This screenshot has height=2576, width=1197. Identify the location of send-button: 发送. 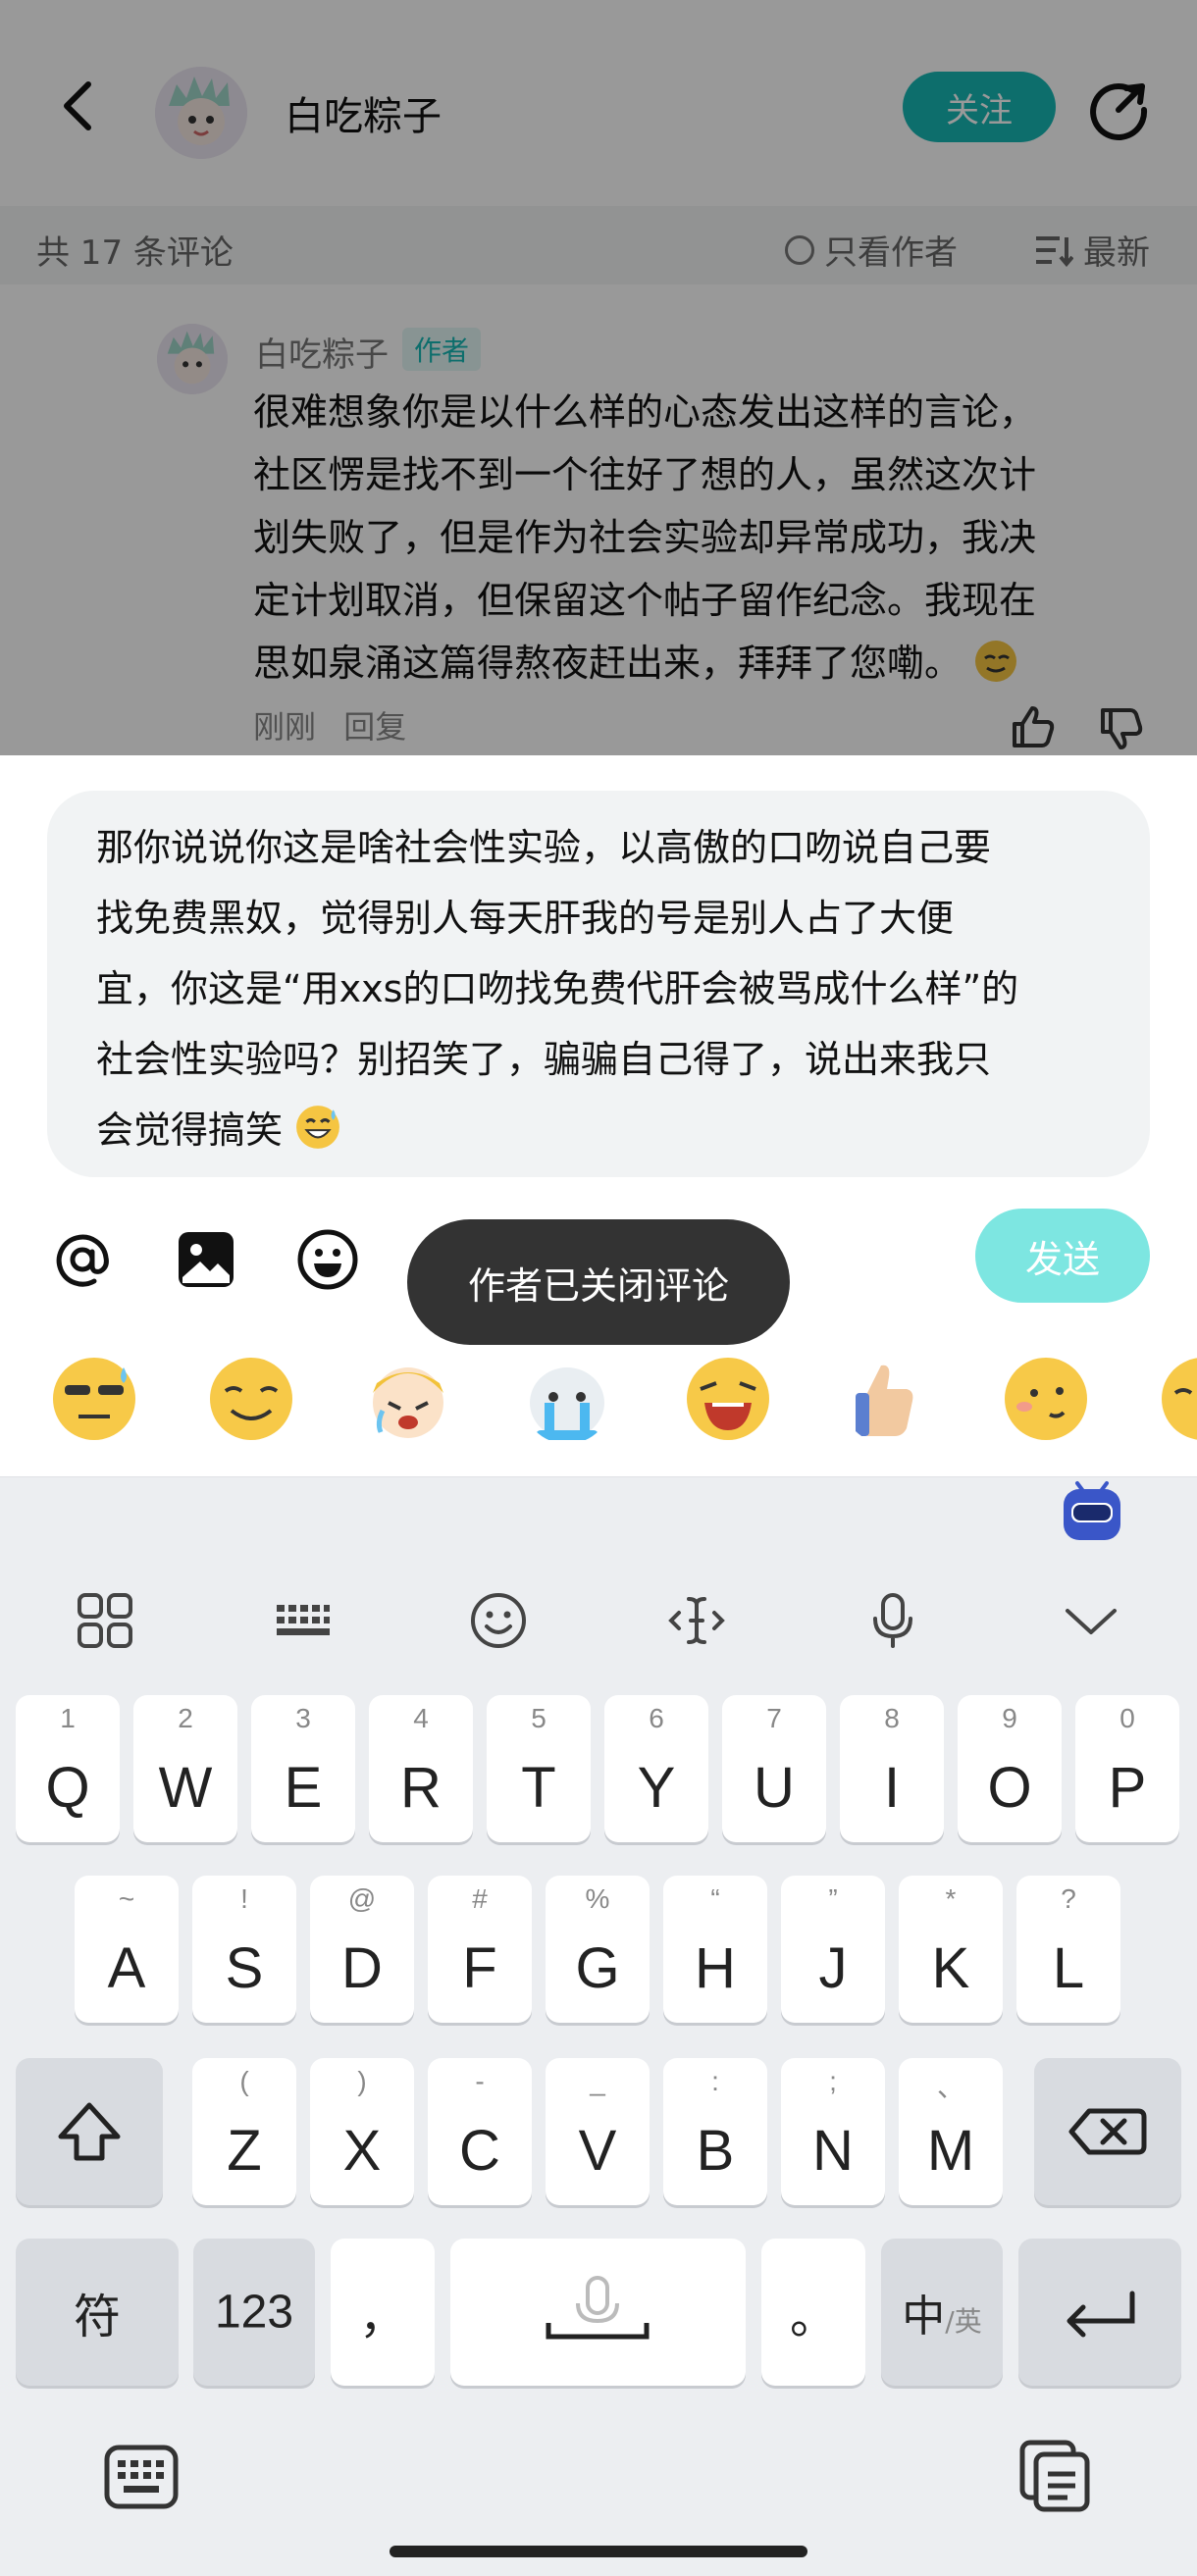
(1062, 1256).